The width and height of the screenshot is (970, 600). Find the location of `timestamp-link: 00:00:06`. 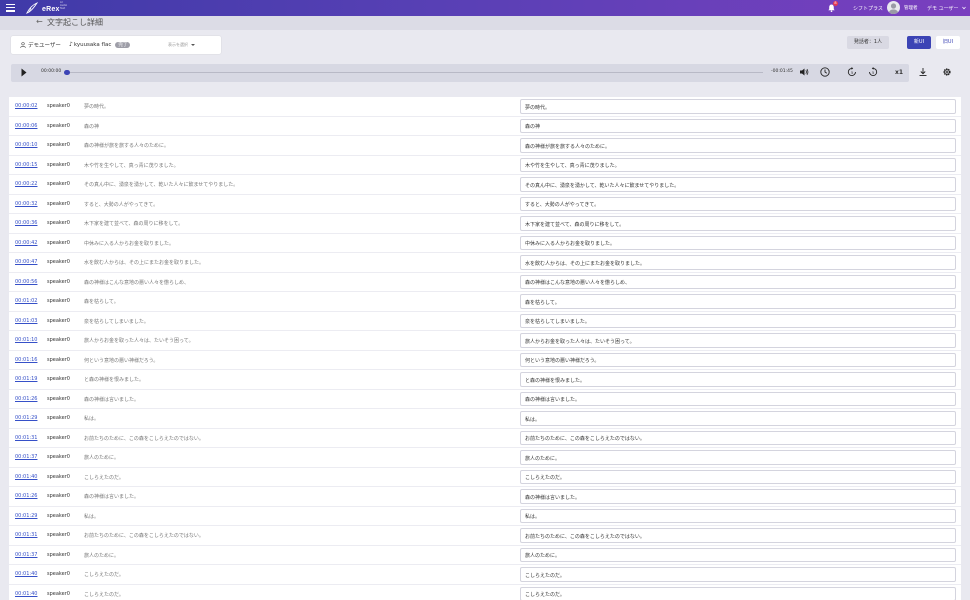

timestamp-link: 00:00:06 is located at coordinates (26, 126).